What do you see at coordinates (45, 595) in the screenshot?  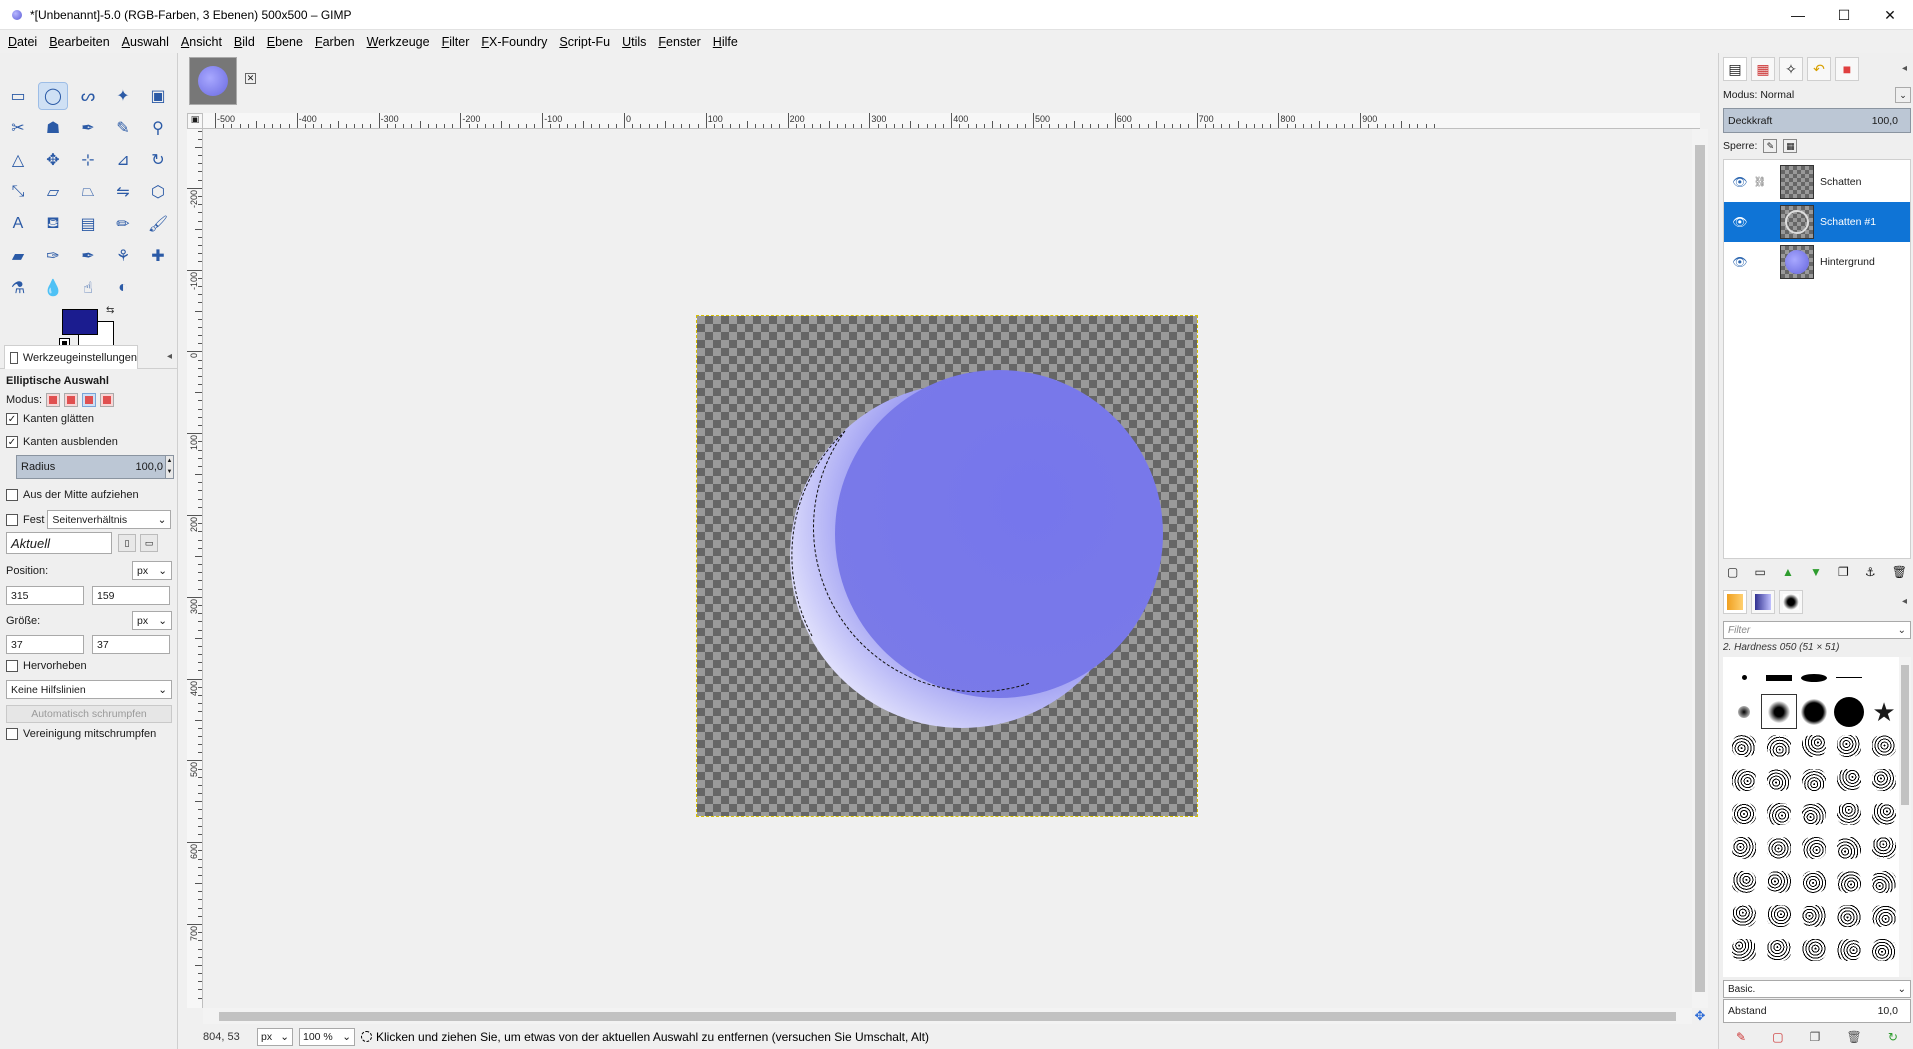 I see `position-x-input: 315` at bounding box center [45, 595].